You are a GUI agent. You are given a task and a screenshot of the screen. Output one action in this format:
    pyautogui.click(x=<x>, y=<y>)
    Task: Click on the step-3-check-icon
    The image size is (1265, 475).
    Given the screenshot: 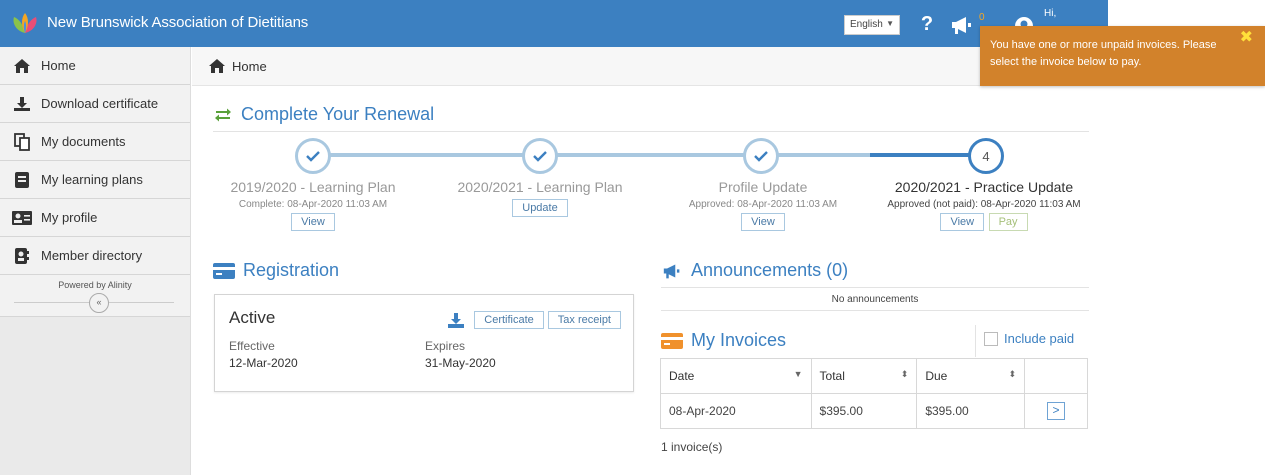 What is the action you would take?
    pyautogui.click(x=761, y=156)
    